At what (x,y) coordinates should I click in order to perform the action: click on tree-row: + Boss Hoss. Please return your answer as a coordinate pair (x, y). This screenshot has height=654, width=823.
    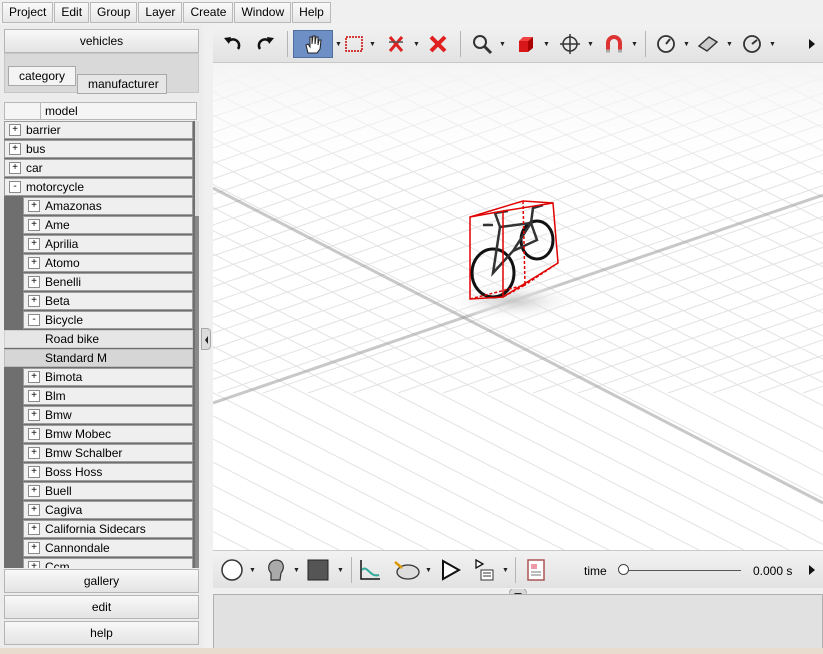
    Looking at the image, I should click on (108, 472).